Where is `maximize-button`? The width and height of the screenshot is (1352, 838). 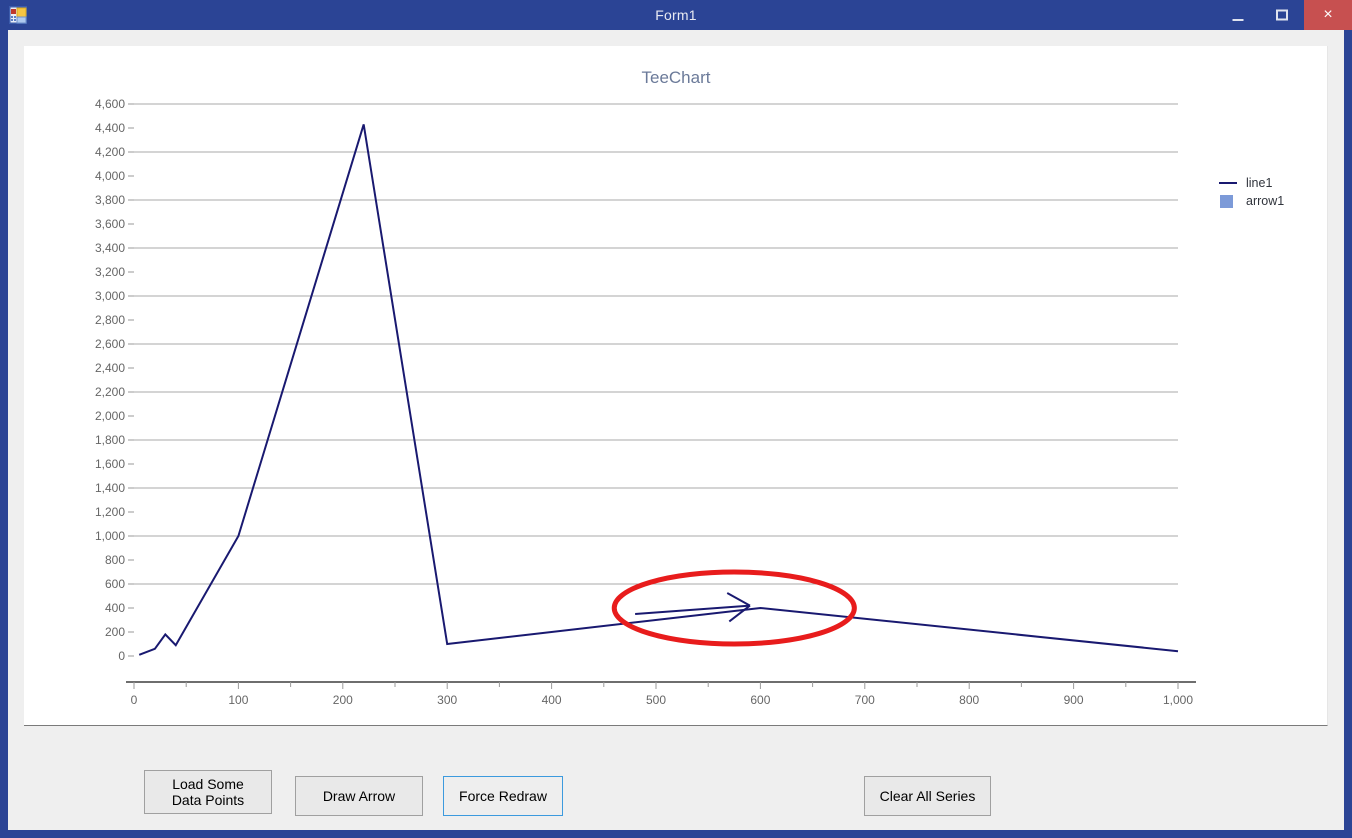
maximize-button is located at coordinates (1282, 15).